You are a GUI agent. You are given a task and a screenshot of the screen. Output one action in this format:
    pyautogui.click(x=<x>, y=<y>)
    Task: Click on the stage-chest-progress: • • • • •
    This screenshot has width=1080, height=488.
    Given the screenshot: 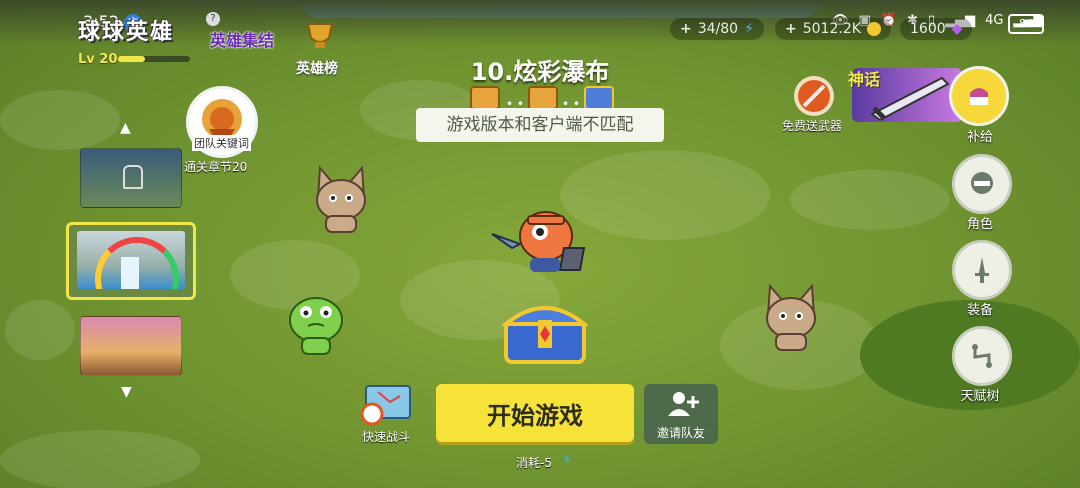 What is the action you would take?
    pyautogui.click(x=545, y=97)
    